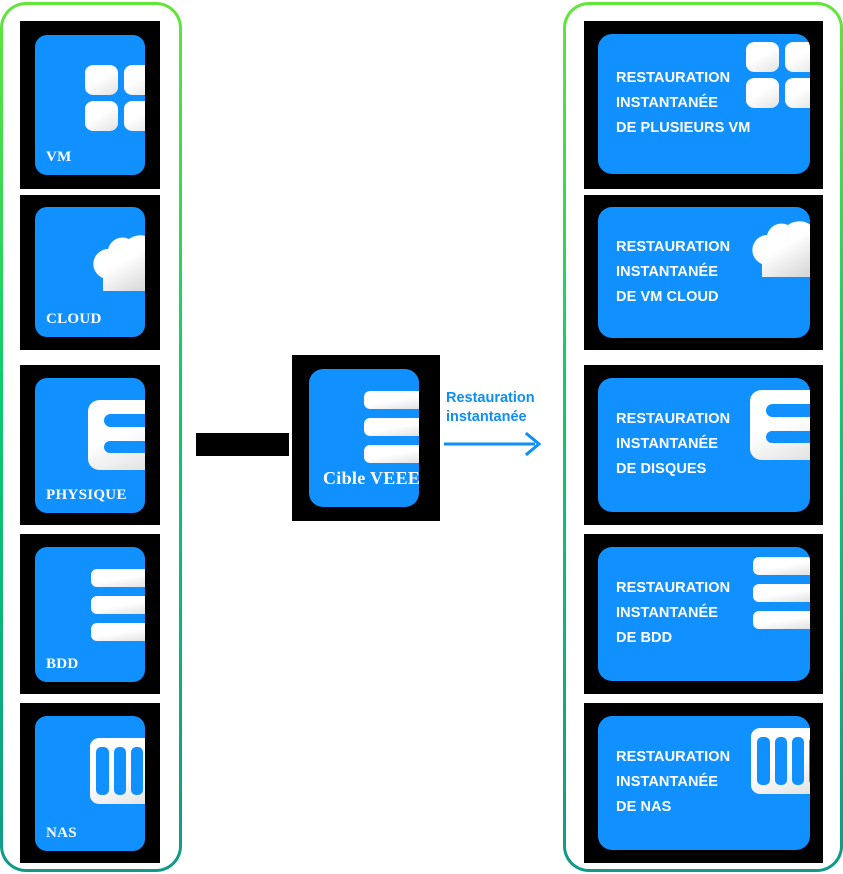 This screenshot has height=874, width=843. I want to click on target-tile-multi-vm: RESTAURATION INSTANTANÉE DE PLUSIEURS VM, so click(703, 105).